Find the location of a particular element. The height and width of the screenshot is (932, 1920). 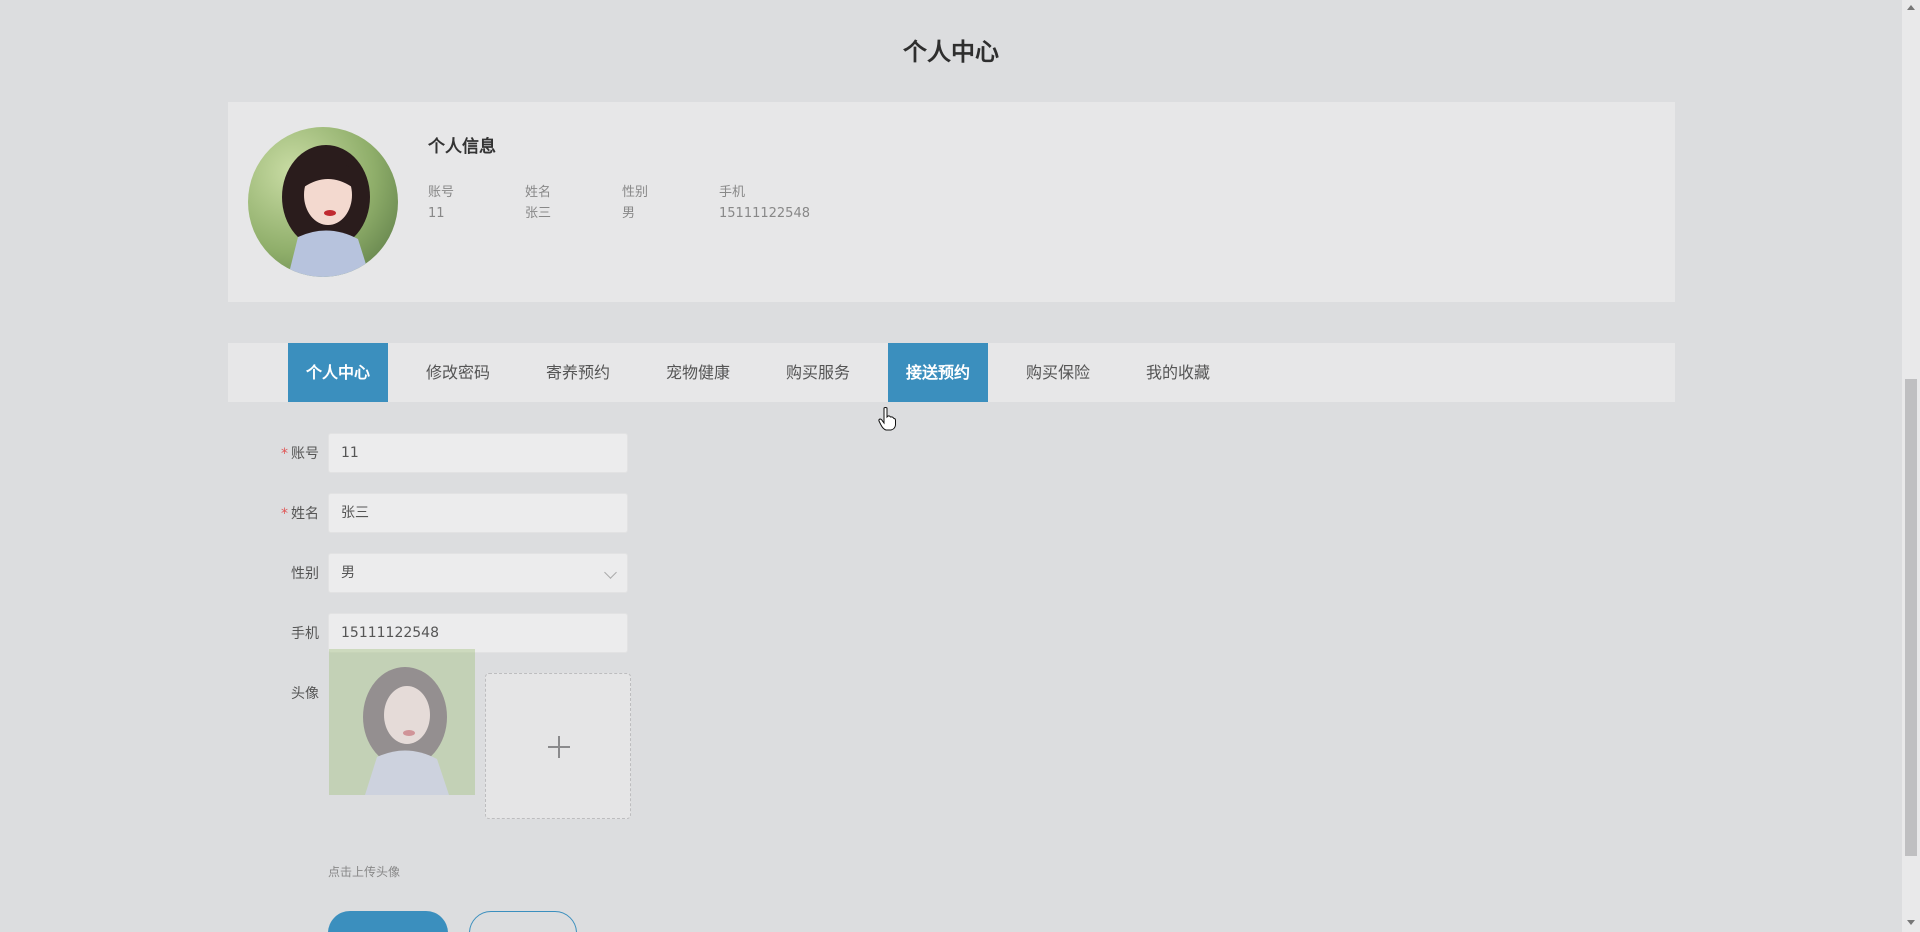

account-label-text: 账号 is located at coordinates (305, 454).